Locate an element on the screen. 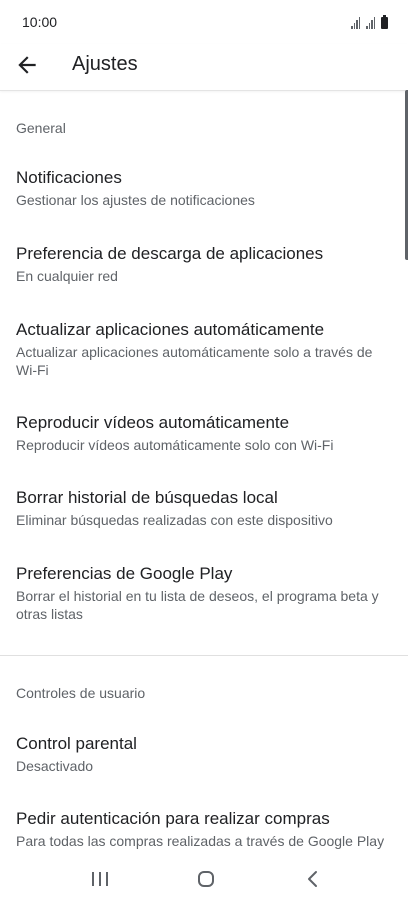  setting-title: Control parental is located at coordinates (76, 743).